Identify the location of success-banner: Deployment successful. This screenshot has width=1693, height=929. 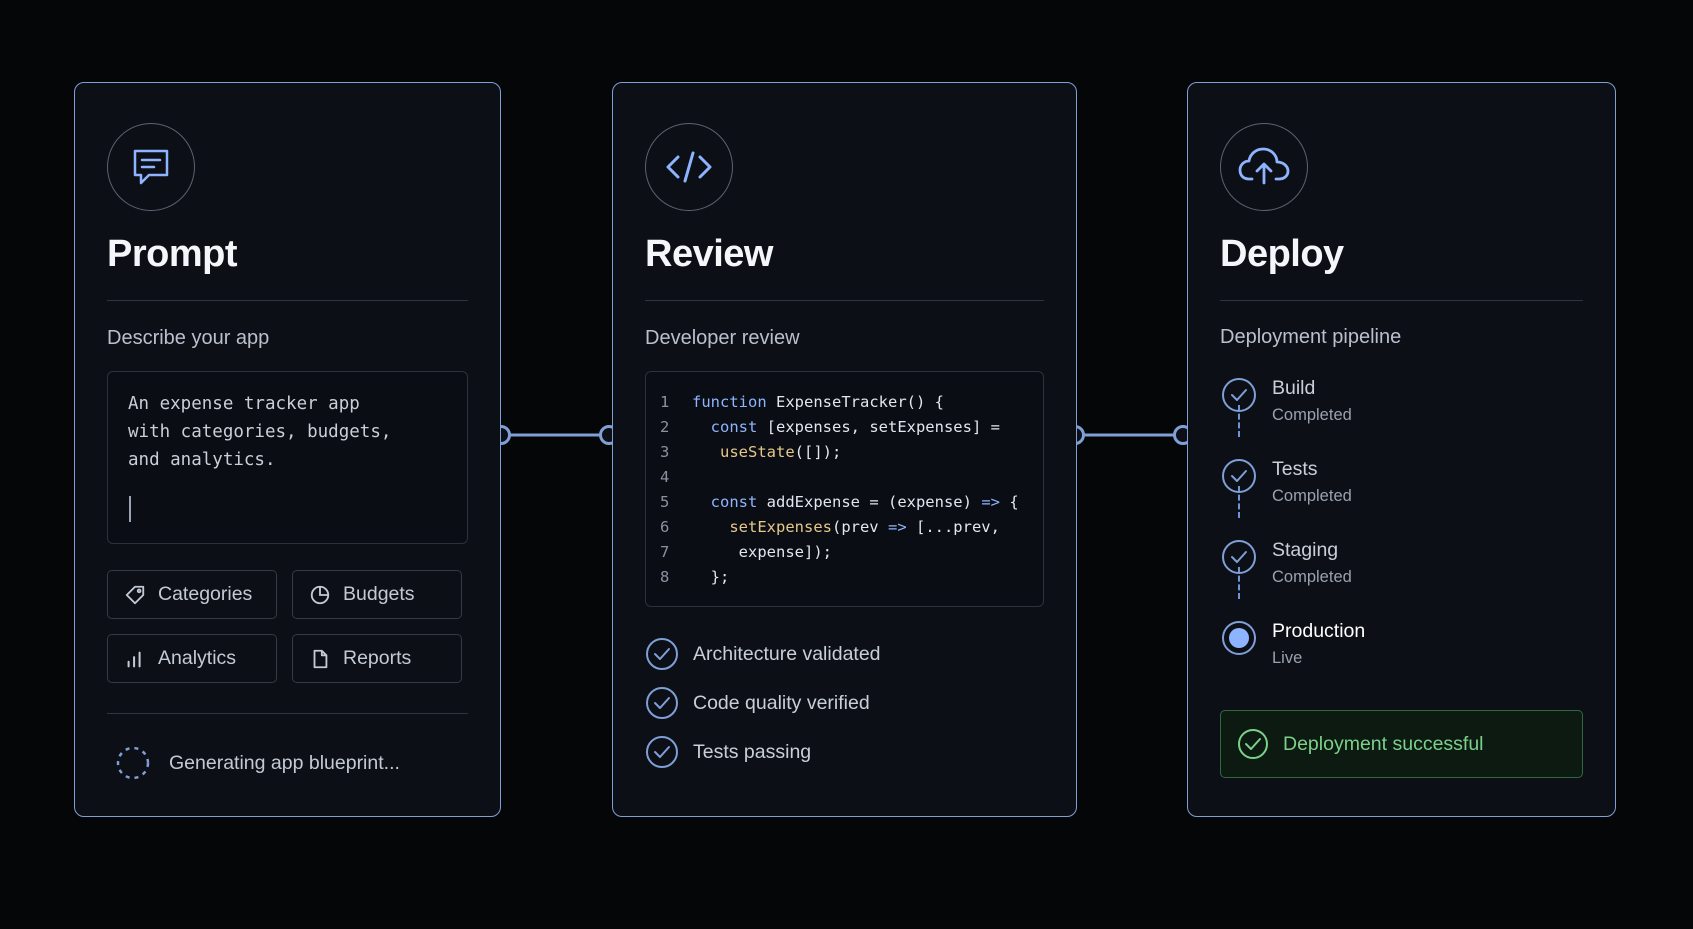
(1401, 744).